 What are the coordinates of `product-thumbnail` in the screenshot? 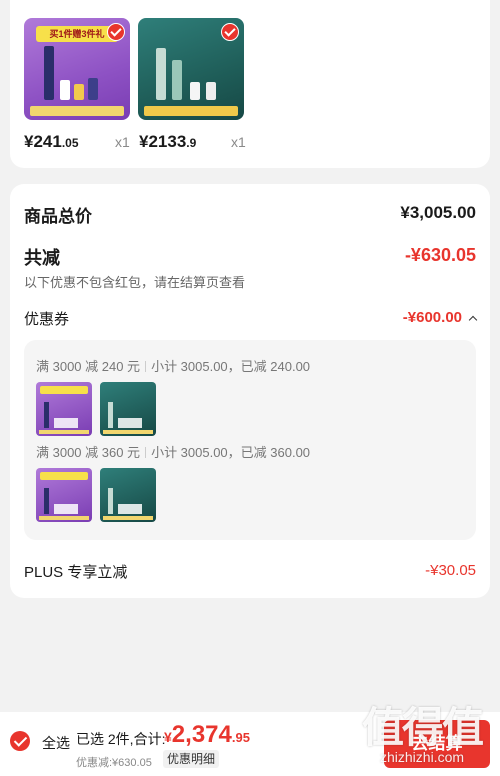 It's located at (191, 69).